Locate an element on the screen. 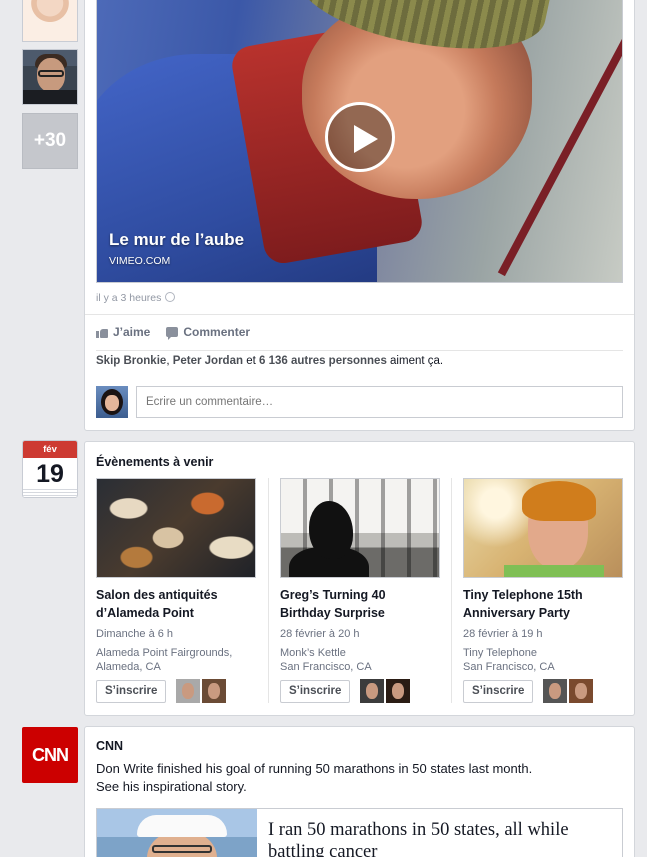 Image resolution: width=647 pixels, height=857 pixels. liker-name-2: Peter Jordan is located at coordinates (208, 361).